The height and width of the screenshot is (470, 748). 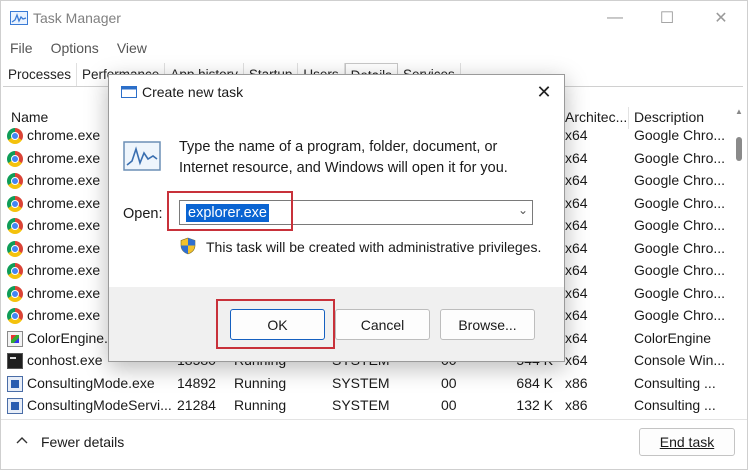 I want to click on cell-memory: 132 K, so click(x=534, y=405).